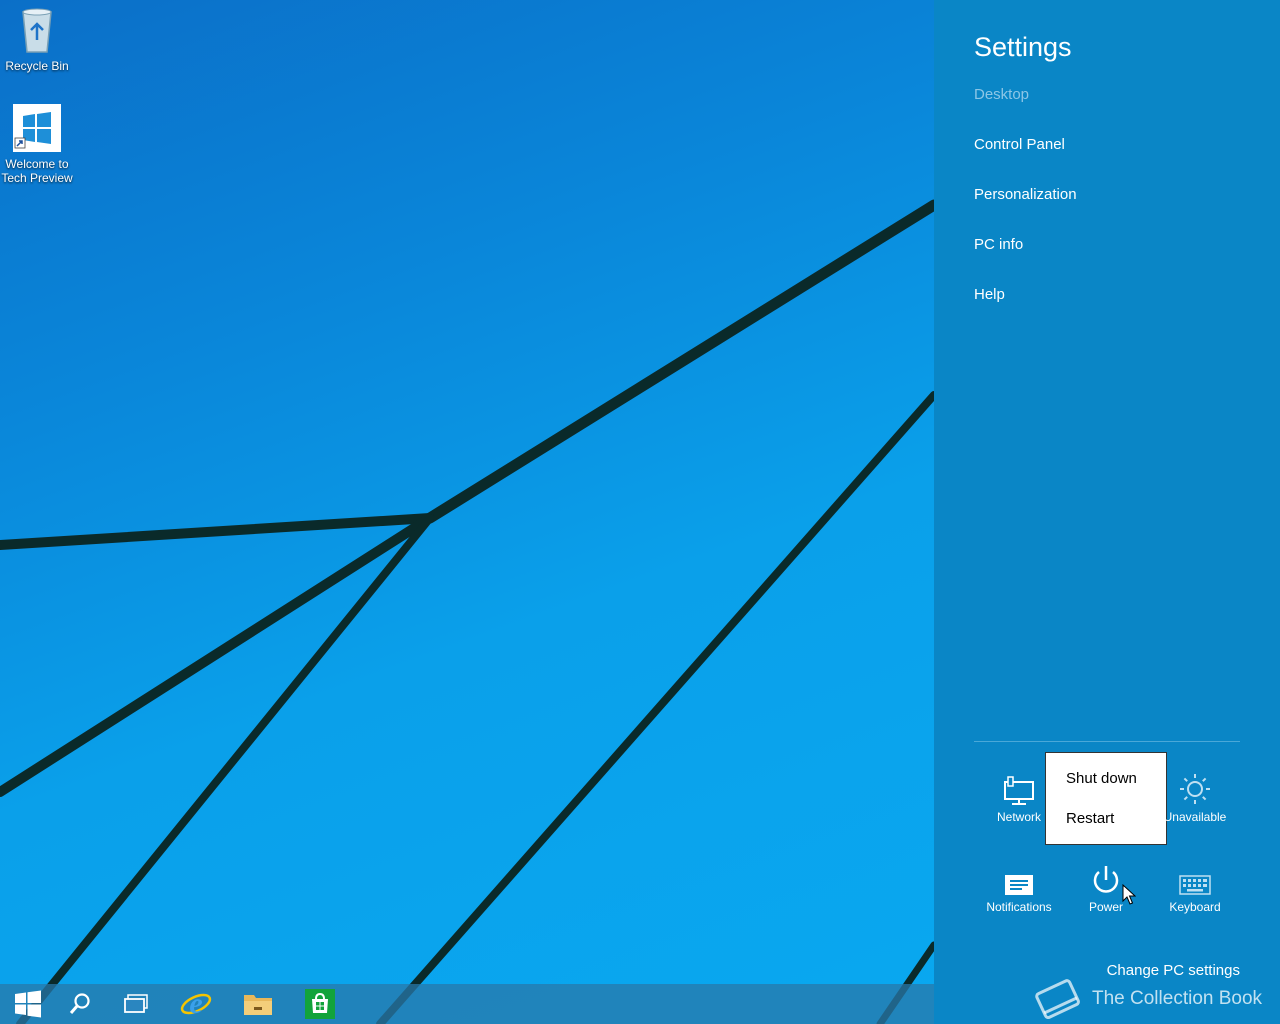  Describe the element at coordinates (1101, 778) in the screenshot. I see `shut-down-option: Shut down` at that location.